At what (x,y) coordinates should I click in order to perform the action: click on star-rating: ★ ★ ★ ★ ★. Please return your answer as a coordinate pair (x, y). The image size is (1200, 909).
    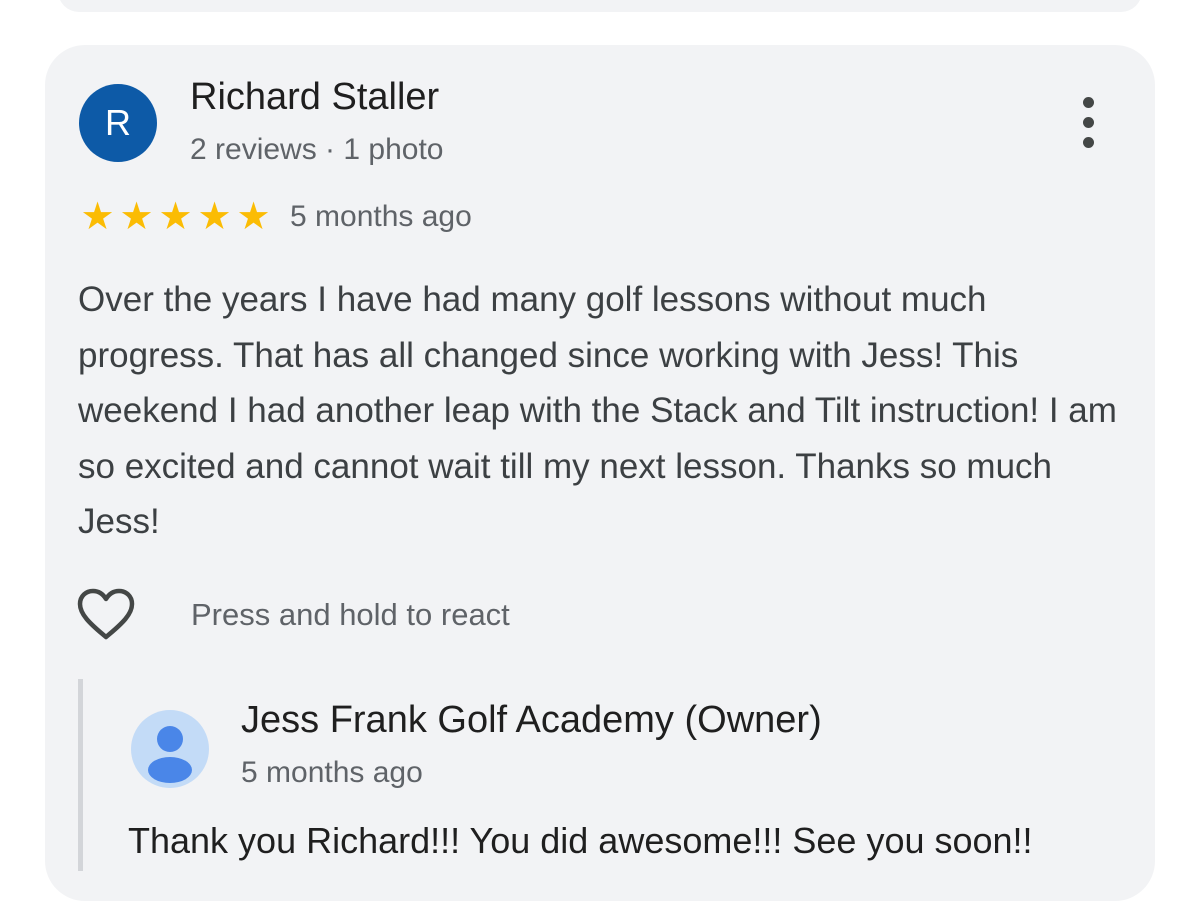
    Looking at the image, I should click on (175, 217).